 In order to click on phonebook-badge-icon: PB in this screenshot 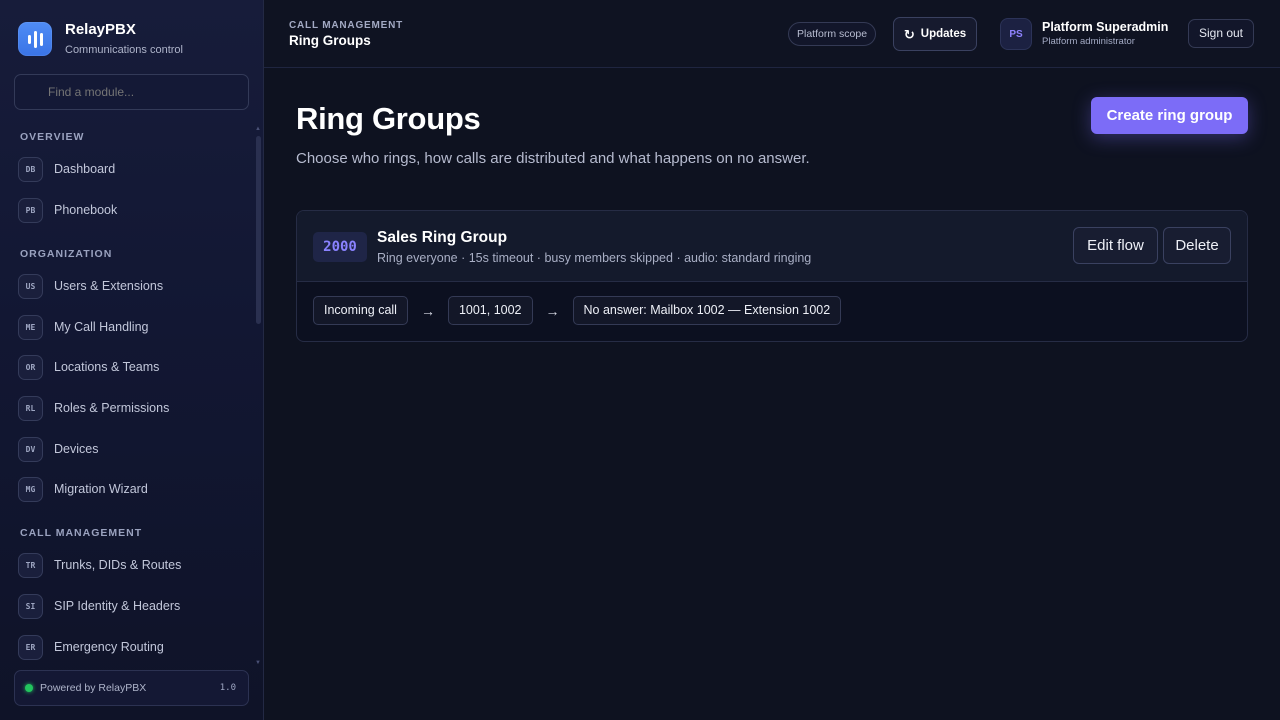, I will do `click(30, 210)`.